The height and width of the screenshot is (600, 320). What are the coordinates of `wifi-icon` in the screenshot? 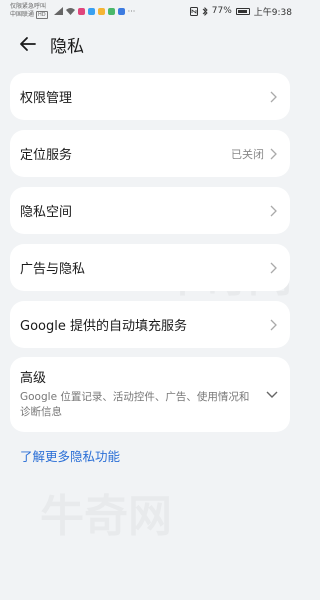 It's located at (70, 11).